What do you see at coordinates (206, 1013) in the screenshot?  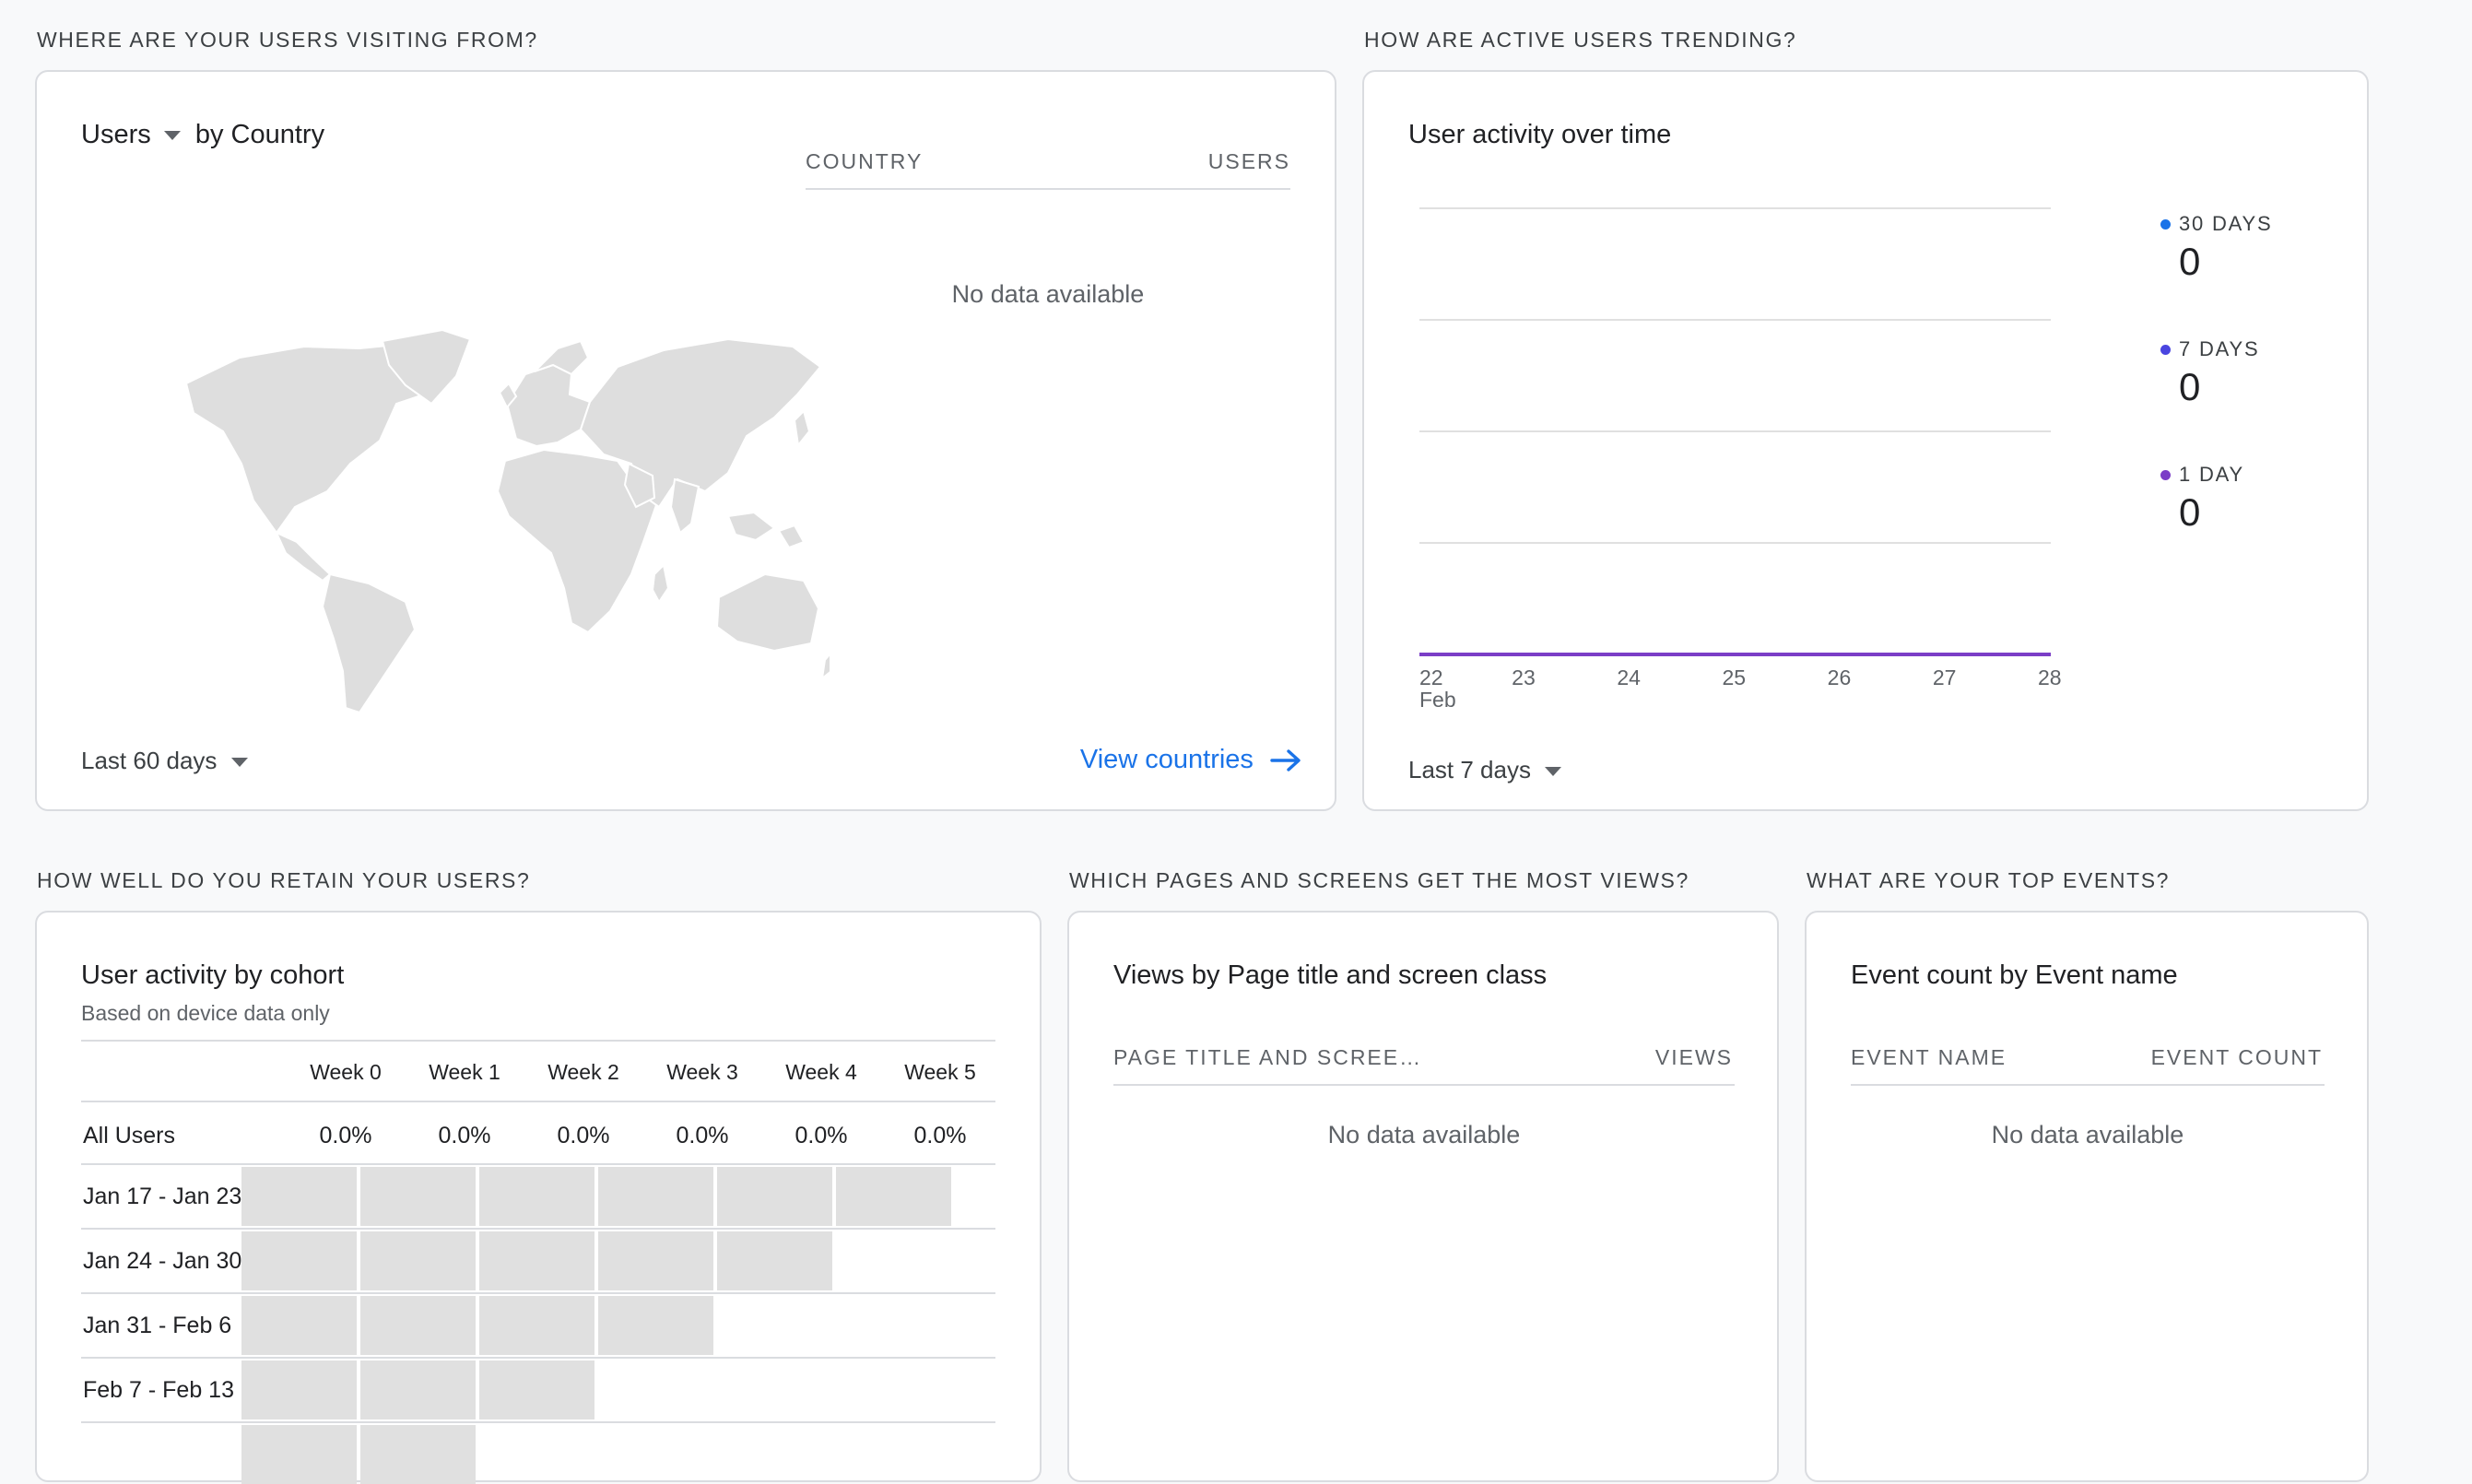 I see `cohort-card-subtitle: Based on device data only` at bounding box center [206, 1013].